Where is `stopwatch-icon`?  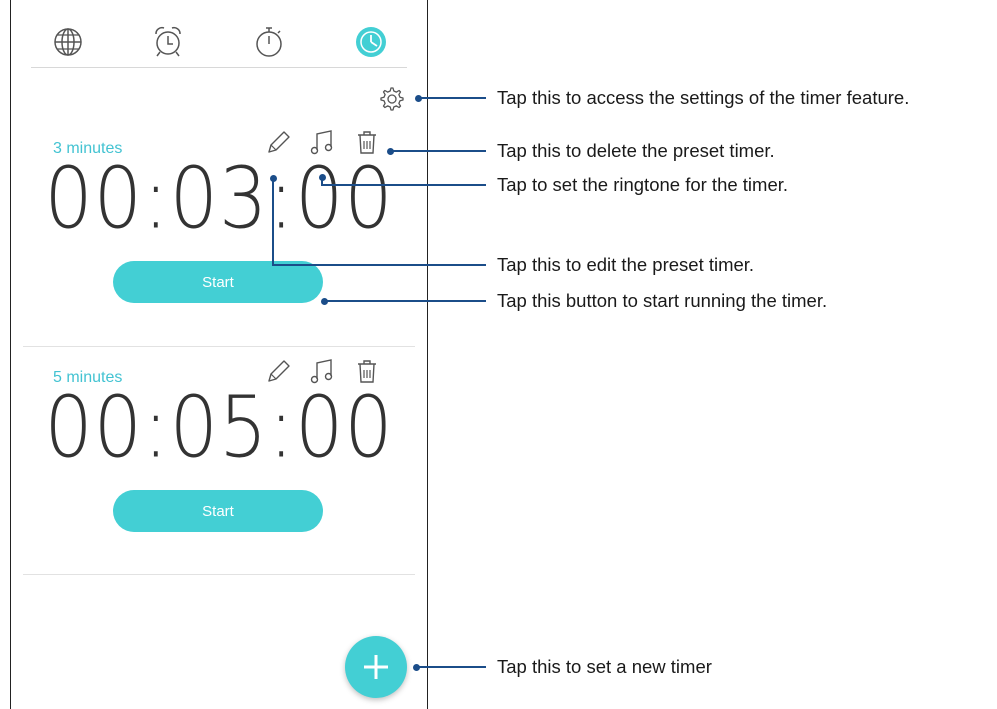
stopwatch-icon is located at coordinates (269, 42).